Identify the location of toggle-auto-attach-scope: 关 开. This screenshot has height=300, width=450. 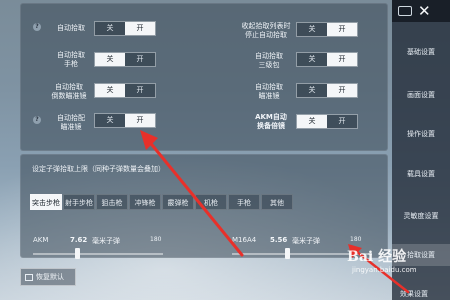
(125, 120).